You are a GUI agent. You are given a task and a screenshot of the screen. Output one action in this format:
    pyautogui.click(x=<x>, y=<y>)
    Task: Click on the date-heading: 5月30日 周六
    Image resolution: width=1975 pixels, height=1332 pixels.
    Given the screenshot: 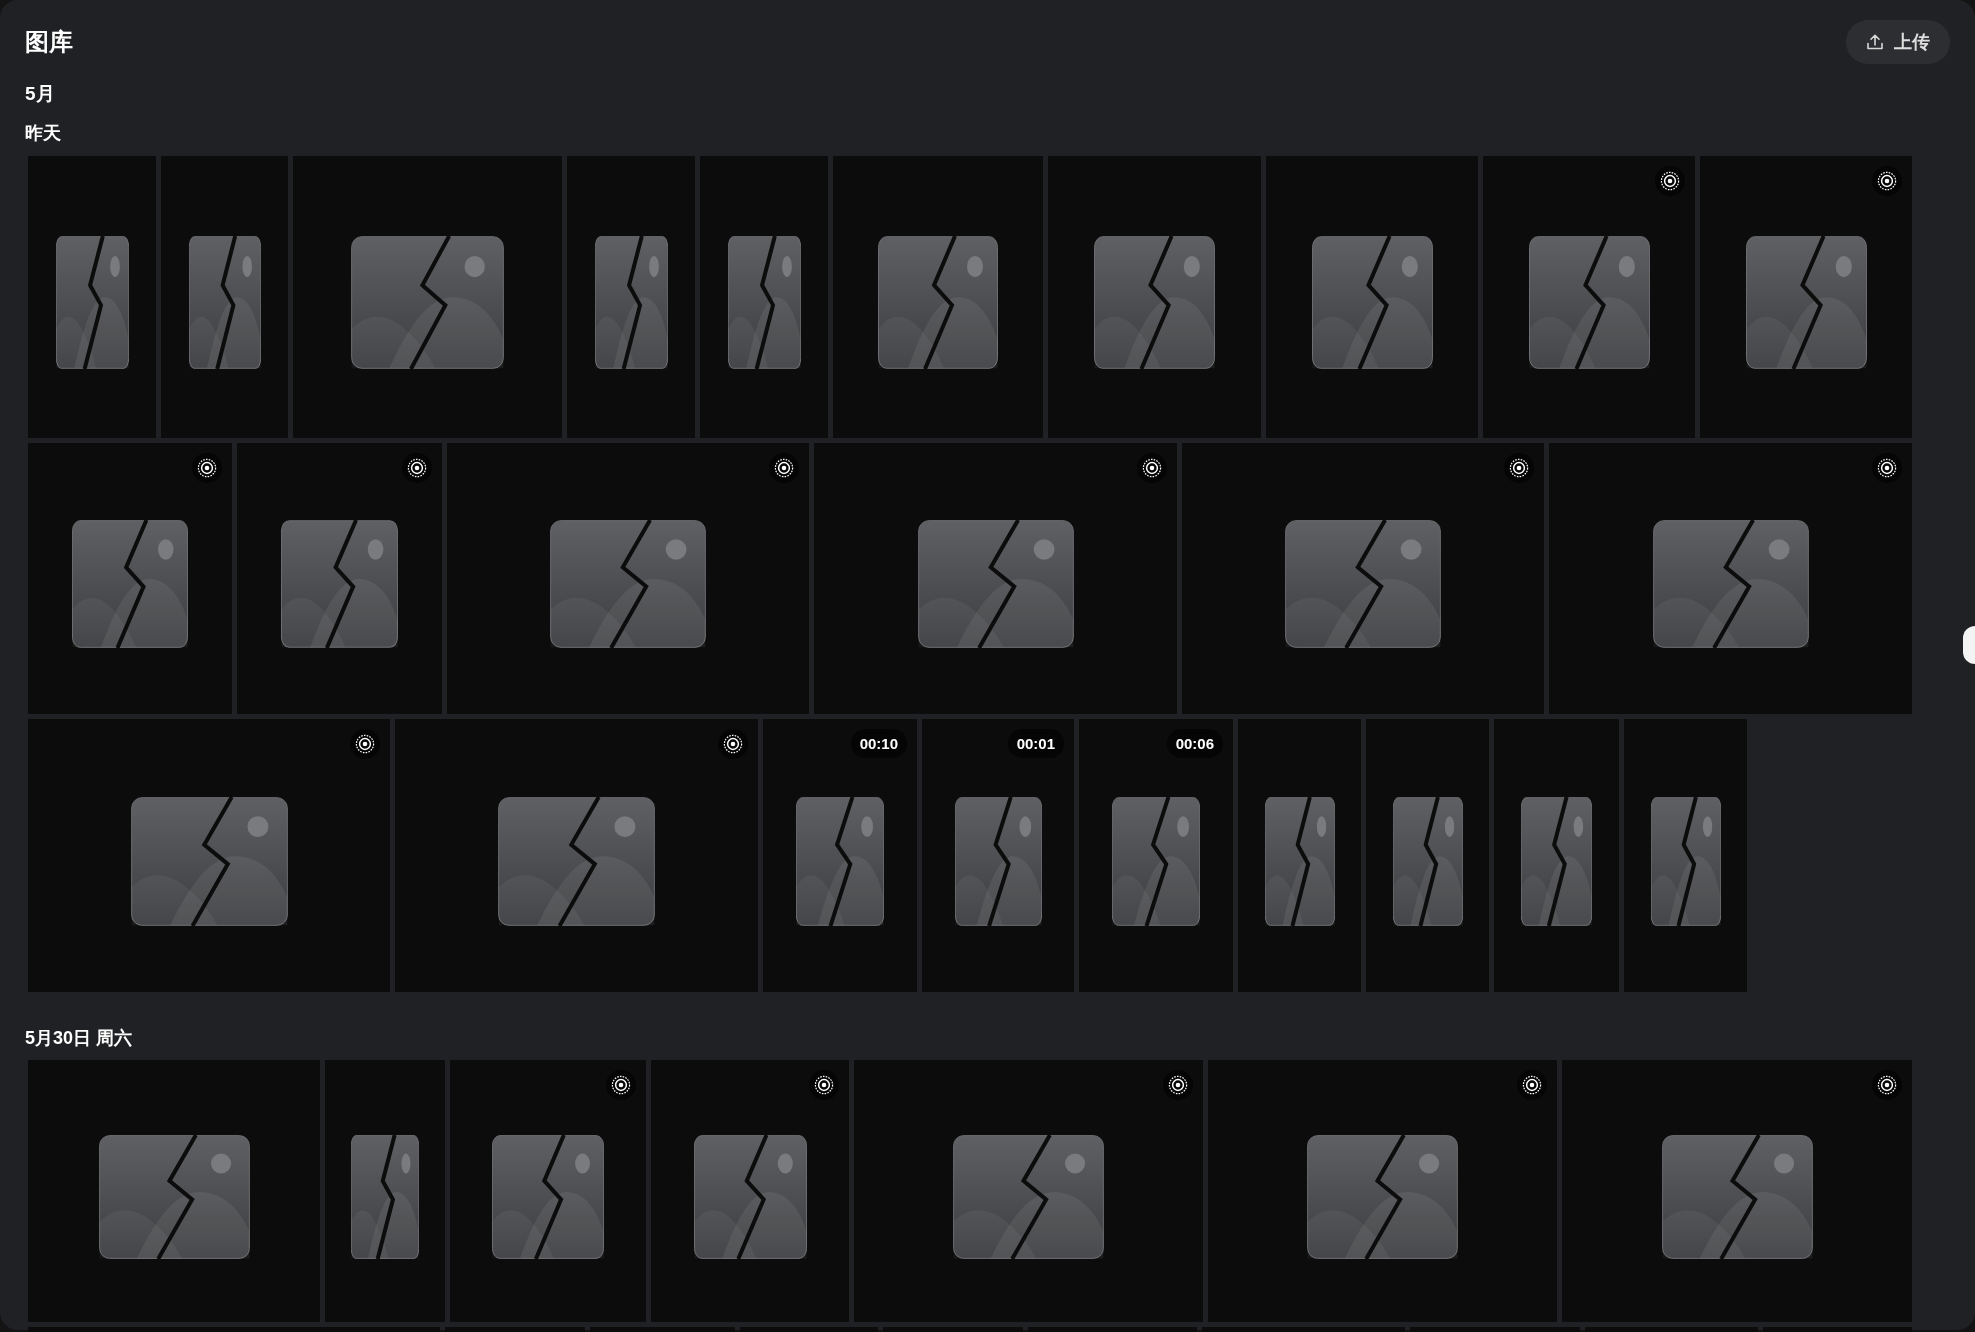 What is the action you would take?
    pyautogui.click(x=79, y=1038)
    